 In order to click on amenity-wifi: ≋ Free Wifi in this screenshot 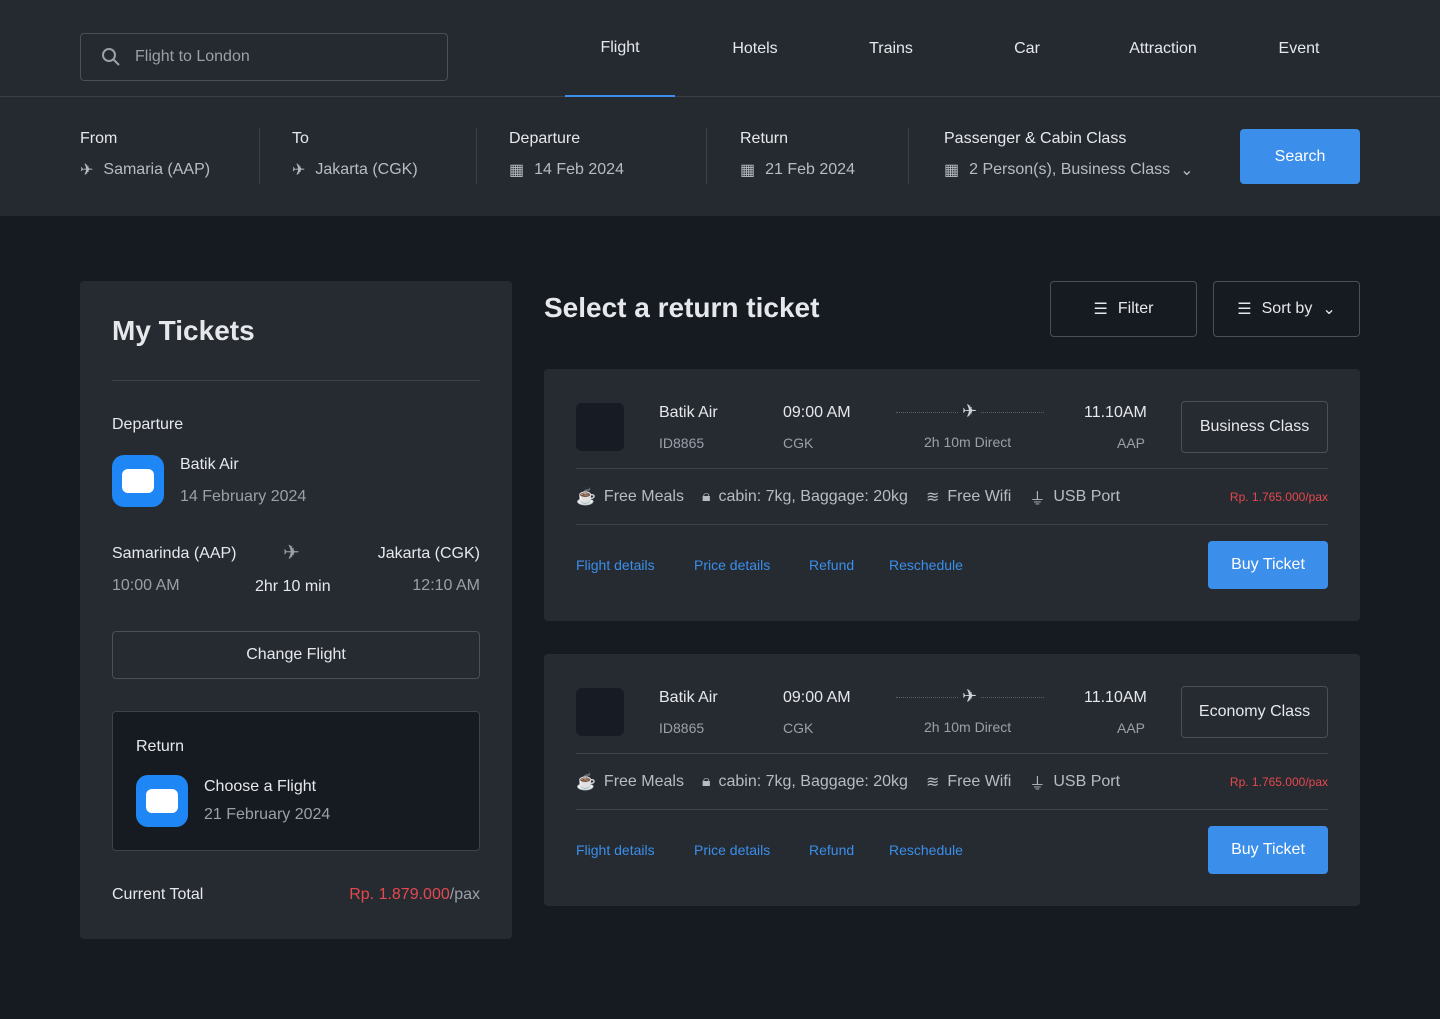, I will do `click(968, 497)`.